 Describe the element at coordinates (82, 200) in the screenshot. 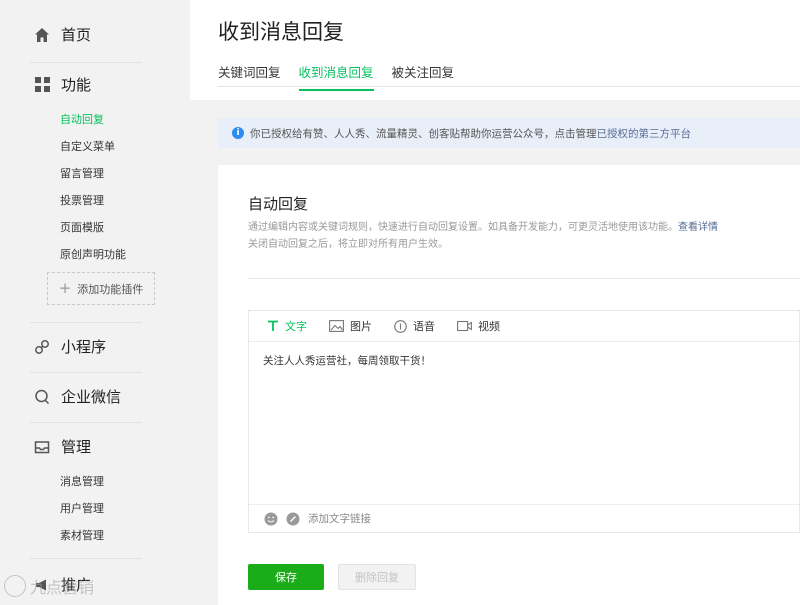

I see `sidebar-item-votes: 投票管理` at that location.